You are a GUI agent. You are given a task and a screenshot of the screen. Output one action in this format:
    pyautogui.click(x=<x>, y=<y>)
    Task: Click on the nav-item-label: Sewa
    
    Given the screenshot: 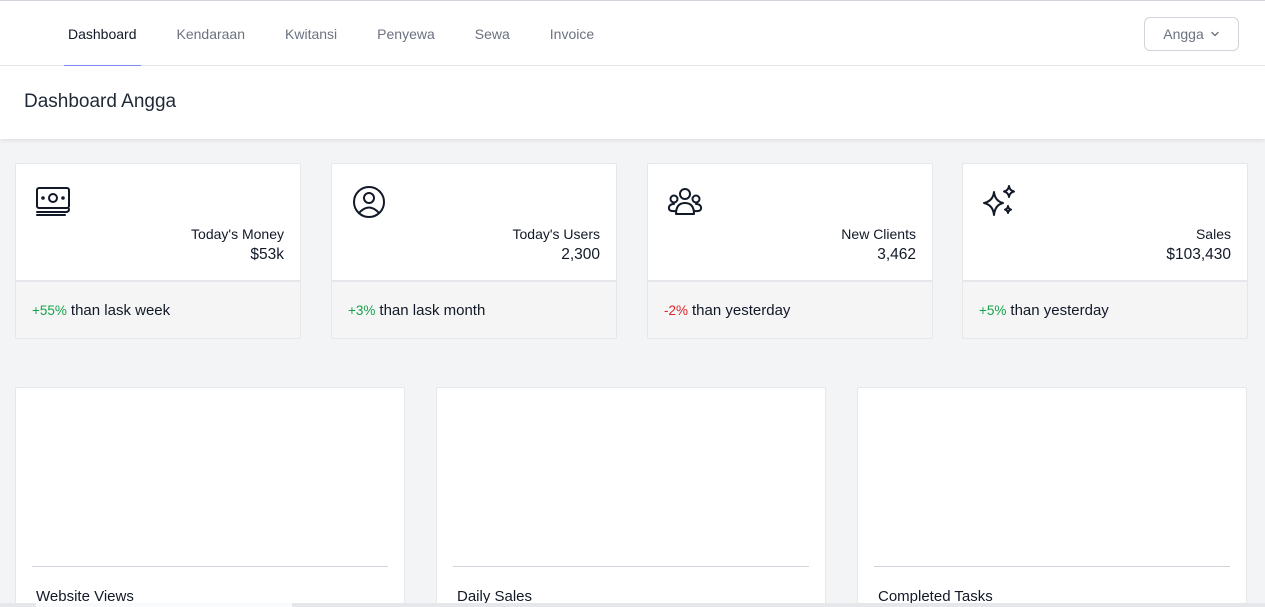 What is the action you would take?
    pyautogui.click(x=492, y=33)
    